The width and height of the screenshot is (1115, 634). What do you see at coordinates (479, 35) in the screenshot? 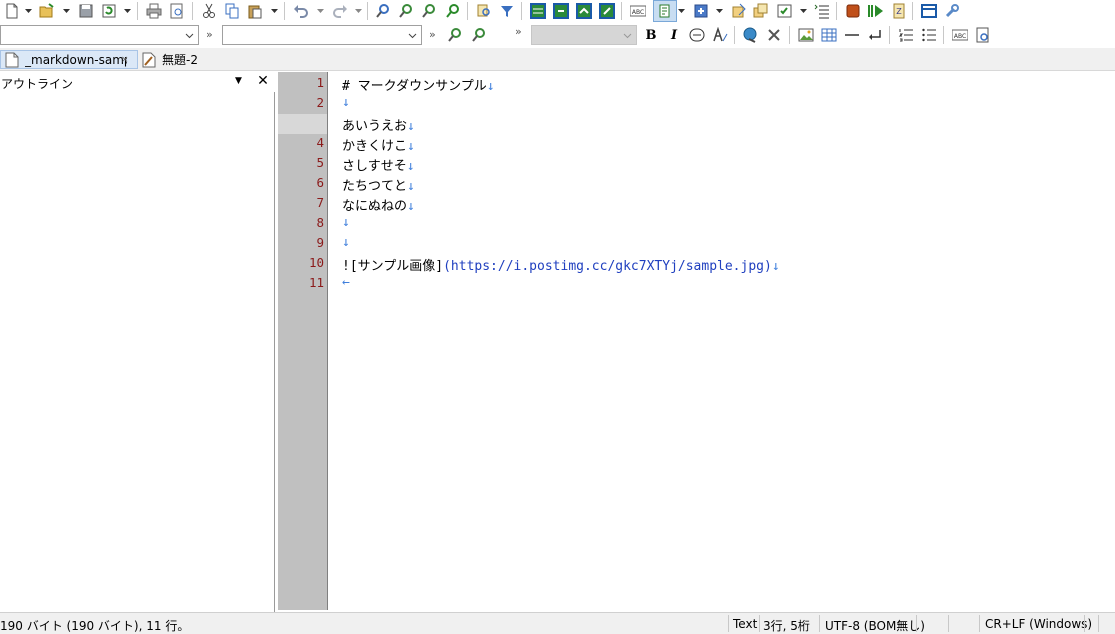
I see `search-prev-icon` at bounding box center [479, 35].